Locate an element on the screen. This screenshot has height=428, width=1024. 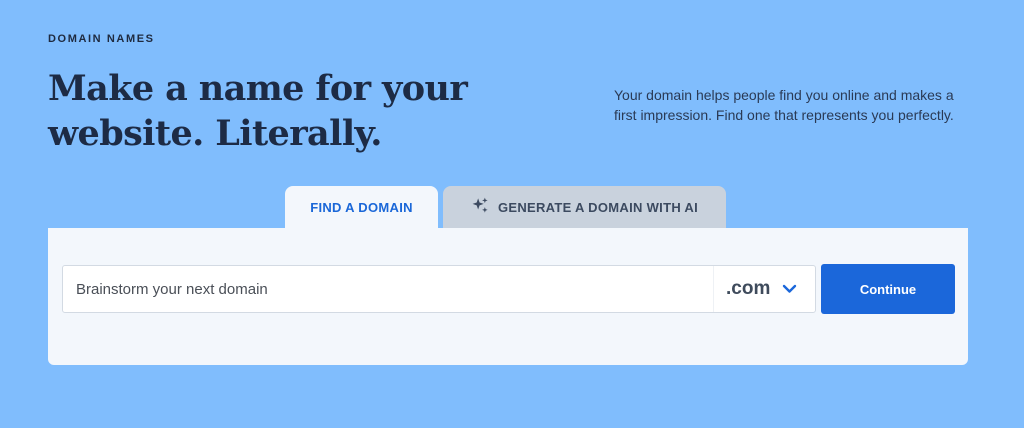
domain-search-input is located at coordinates (388, 289).